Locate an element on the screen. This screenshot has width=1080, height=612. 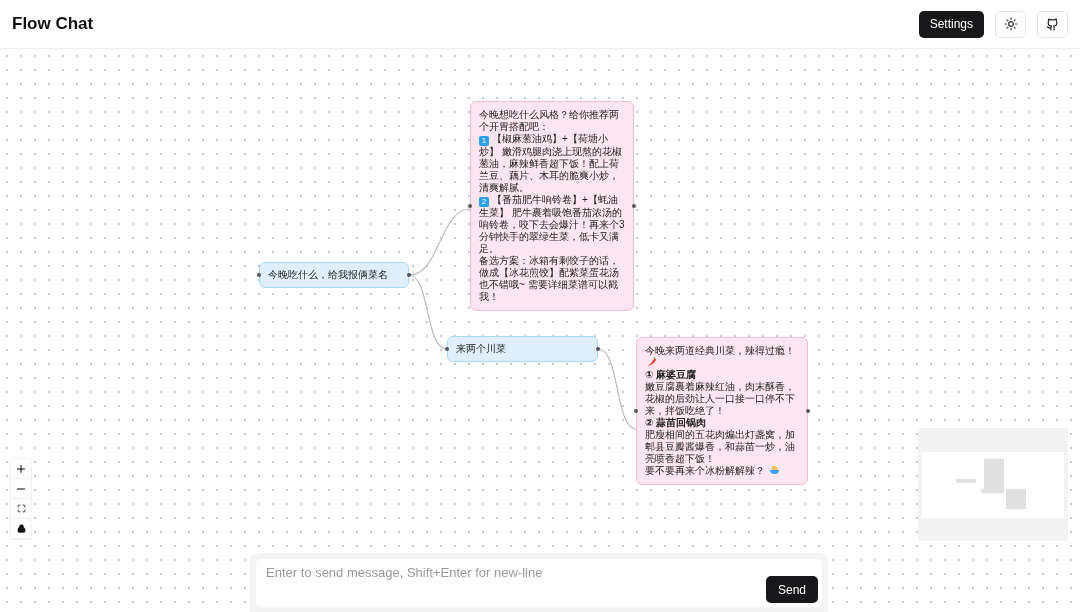
plus-icon is located at coordinates (21, 468).